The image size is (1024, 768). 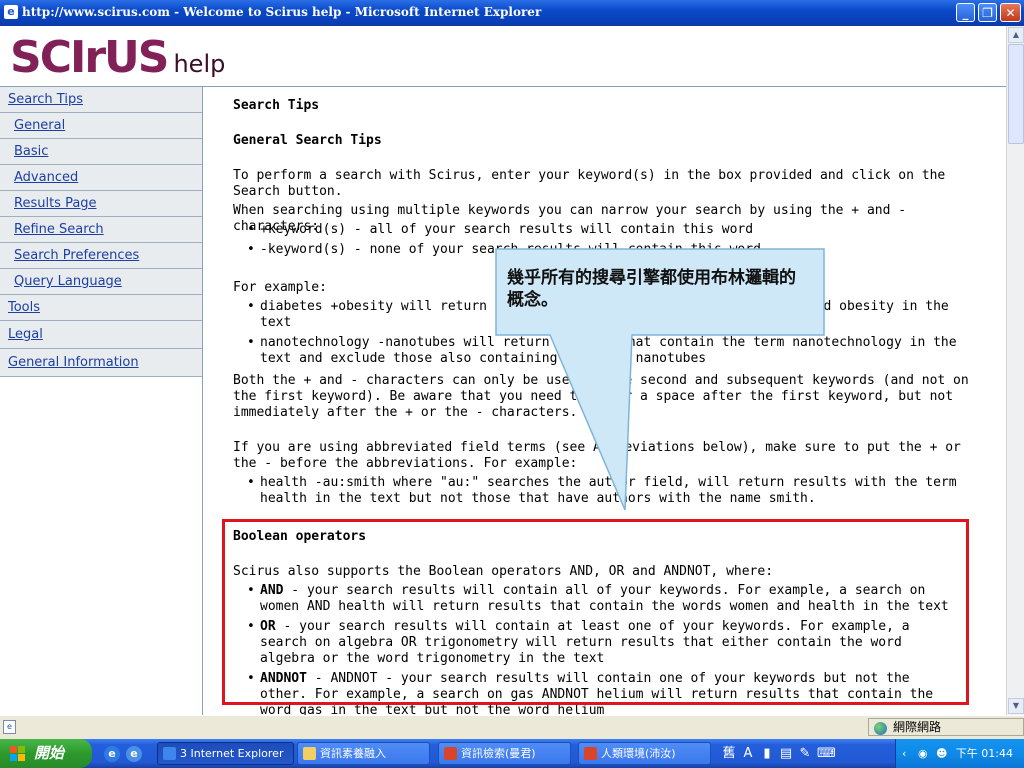 I want to click on sidebar-item-advanced: Advanced, so click(x=101, y=178).